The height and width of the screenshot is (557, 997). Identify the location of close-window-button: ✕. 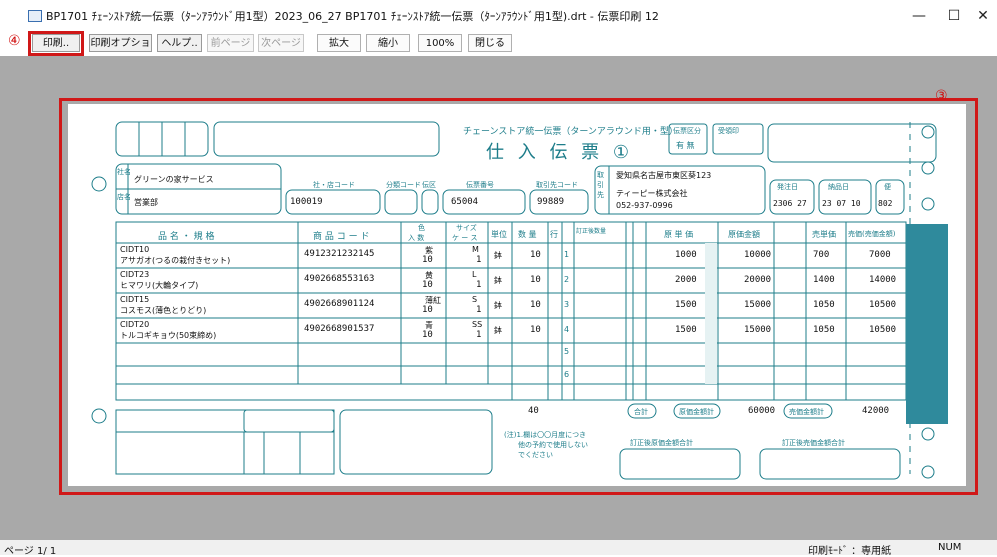
(982, 16).